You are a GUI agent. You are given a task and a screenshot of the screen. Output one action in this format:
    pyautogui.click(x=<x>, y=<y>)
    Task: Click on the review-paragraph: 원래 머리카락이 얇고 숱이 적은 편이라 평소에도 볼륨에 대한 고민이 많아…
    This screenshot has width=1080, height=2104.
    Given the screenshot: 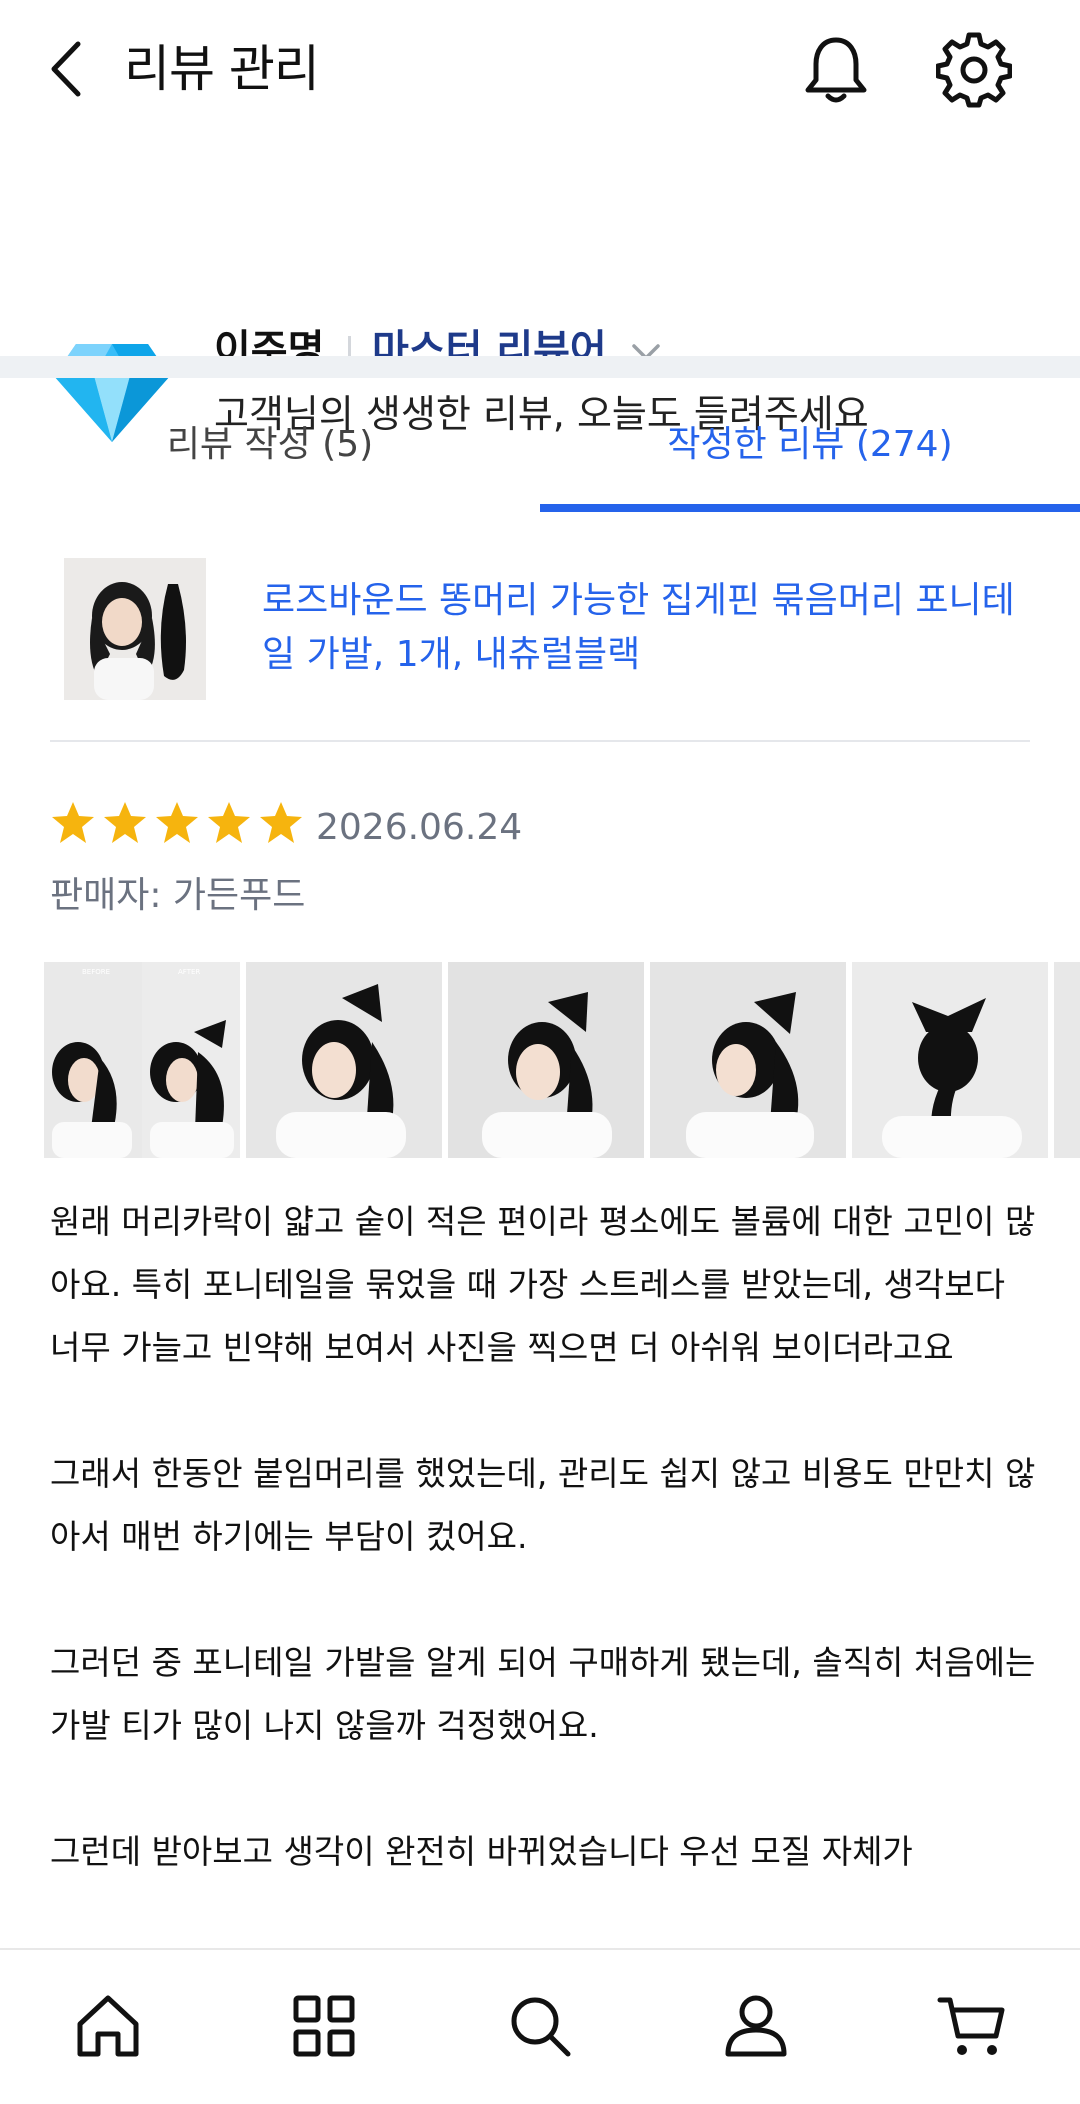 What is the action you would take?
    pyautogui.click(x=543, y=1284)
    